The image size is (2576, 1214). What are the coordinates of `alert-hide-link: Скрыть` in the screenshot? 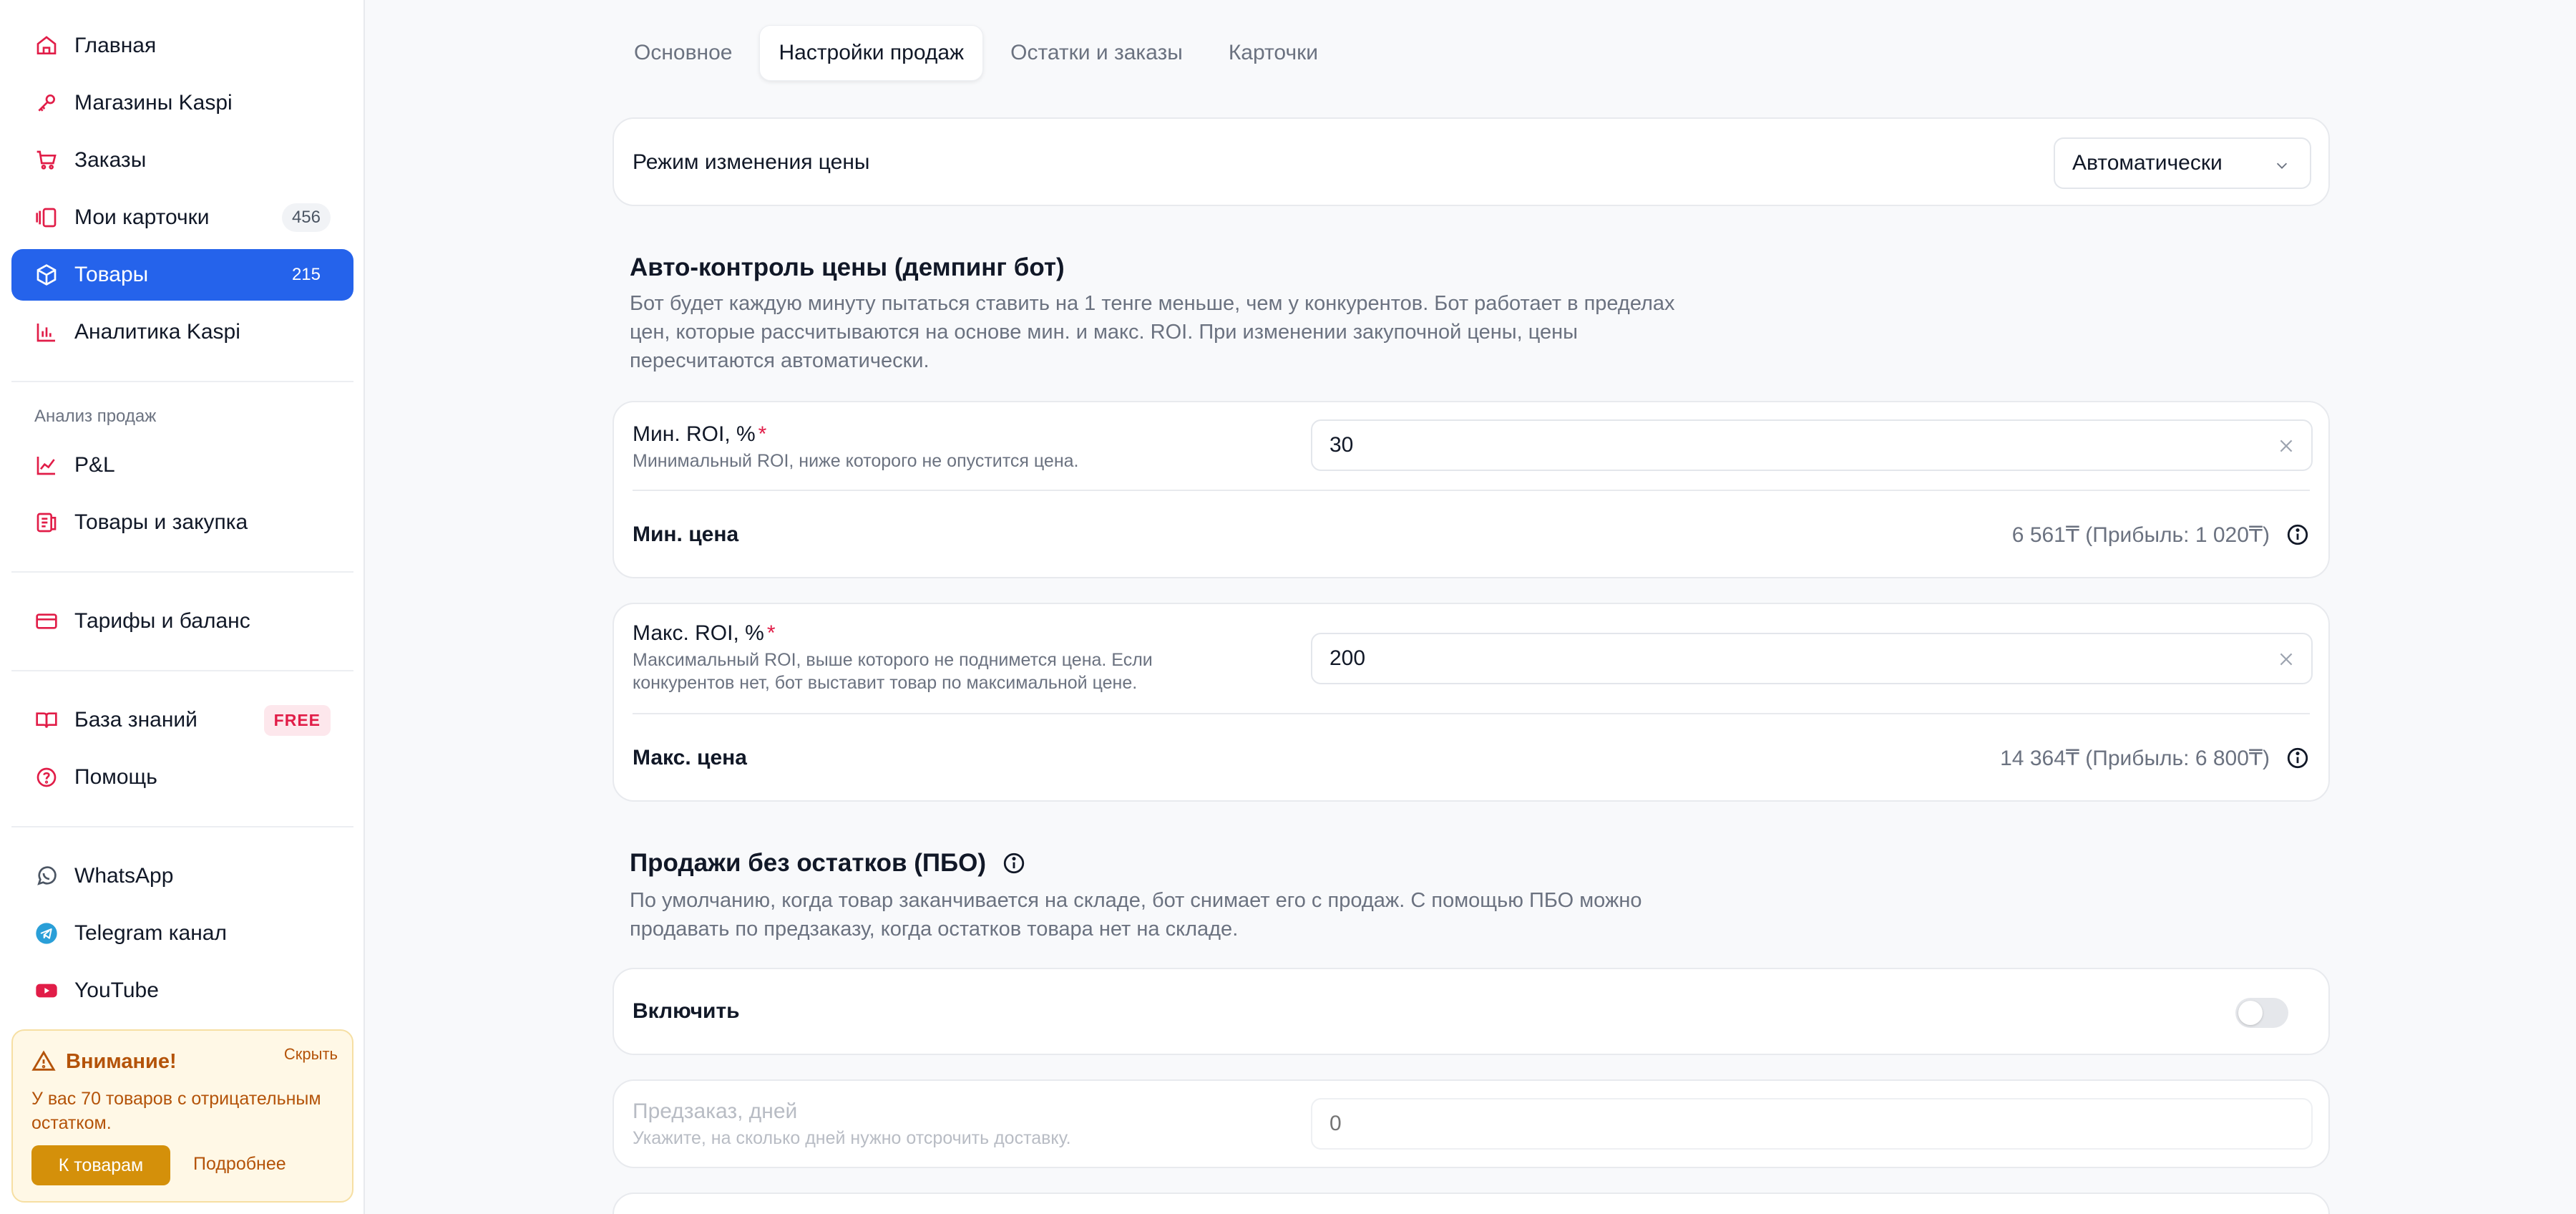 It's located at (311, 1054).